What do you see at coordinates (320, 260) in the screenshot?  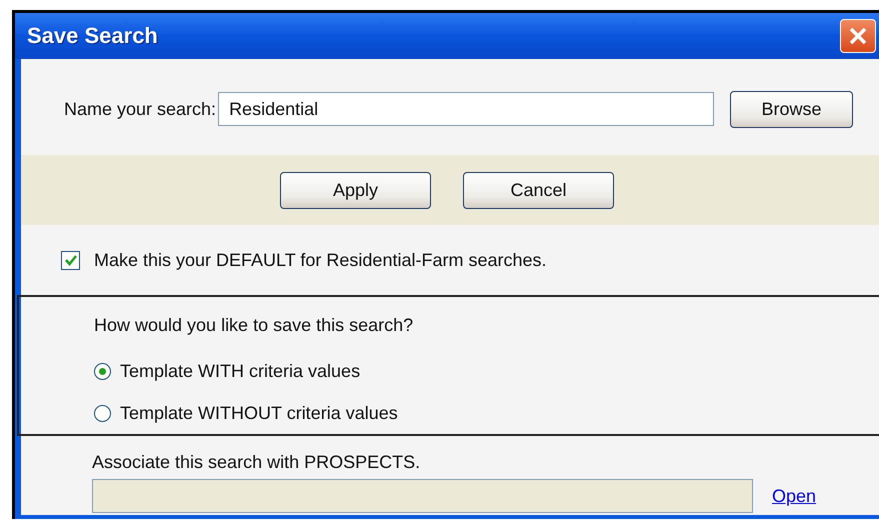 I see `checkbox-label: Make this your DEFAULT for Residential-Farm searches.` at bounding box center [320, 260].